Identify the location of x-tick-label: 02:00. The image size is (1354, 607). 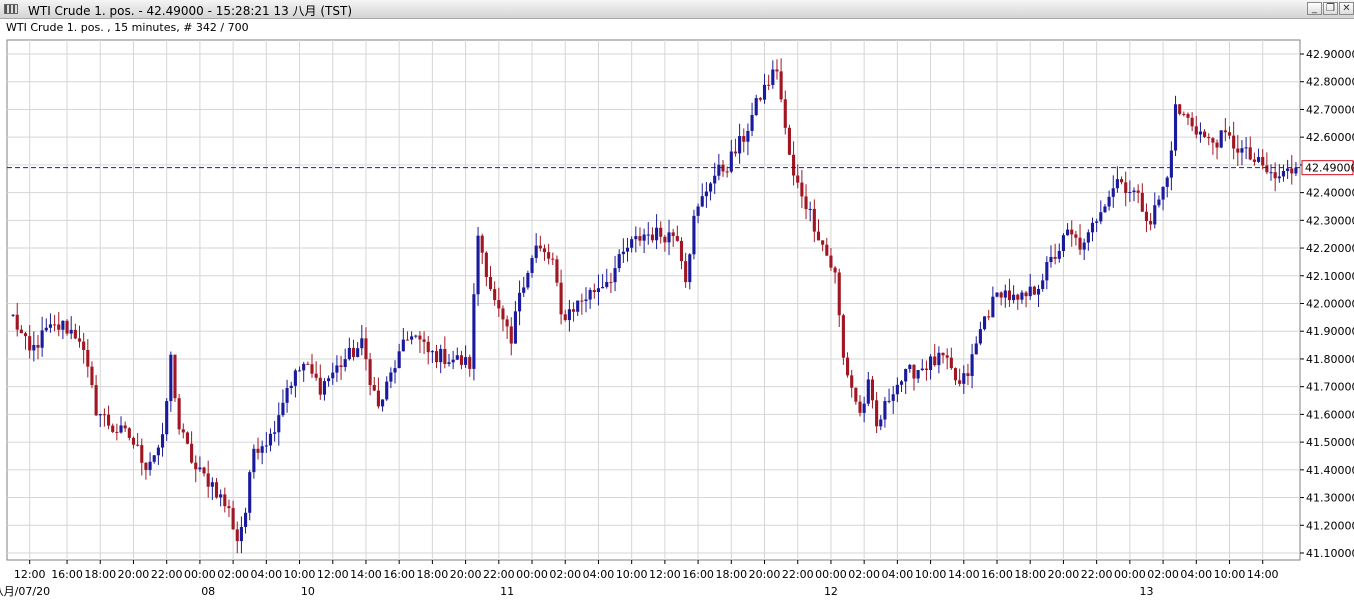
(565, 574).